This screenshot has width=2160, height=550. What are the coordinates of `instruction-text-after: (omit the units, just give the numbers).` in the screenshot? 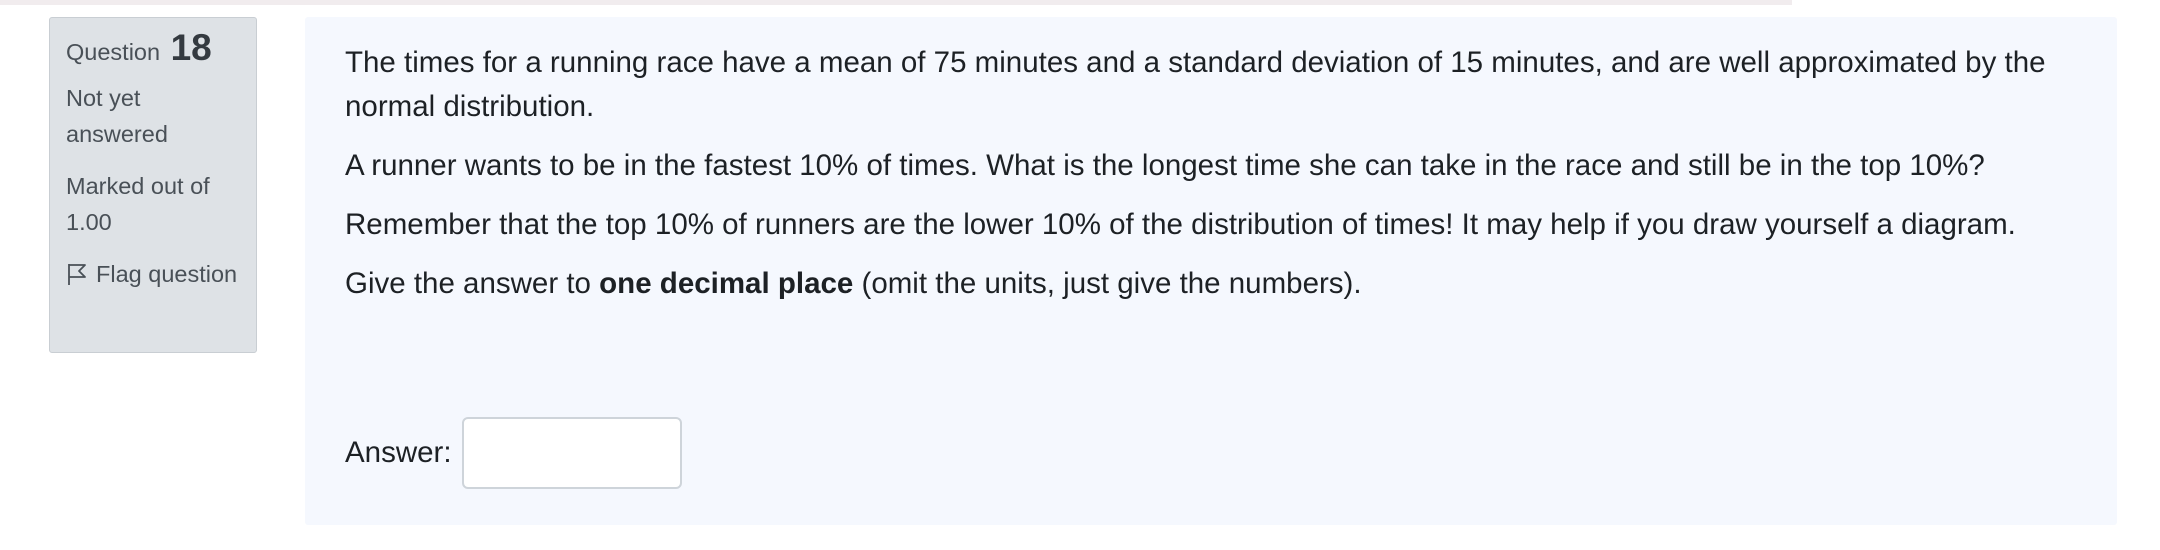 It's located at (1107, 283).